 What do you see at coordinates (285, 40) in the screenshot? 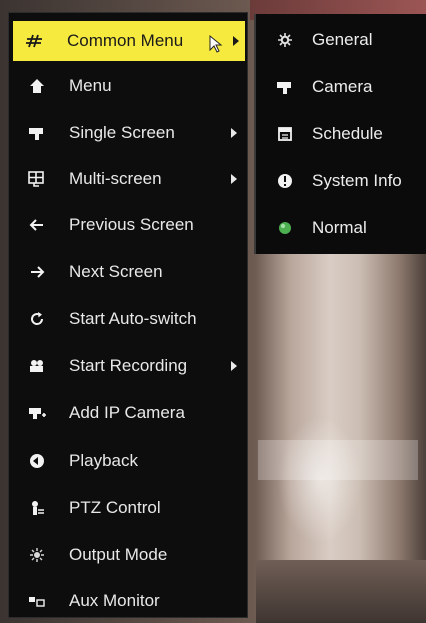
I see `gear-icon` at bounding box center [285, 40].